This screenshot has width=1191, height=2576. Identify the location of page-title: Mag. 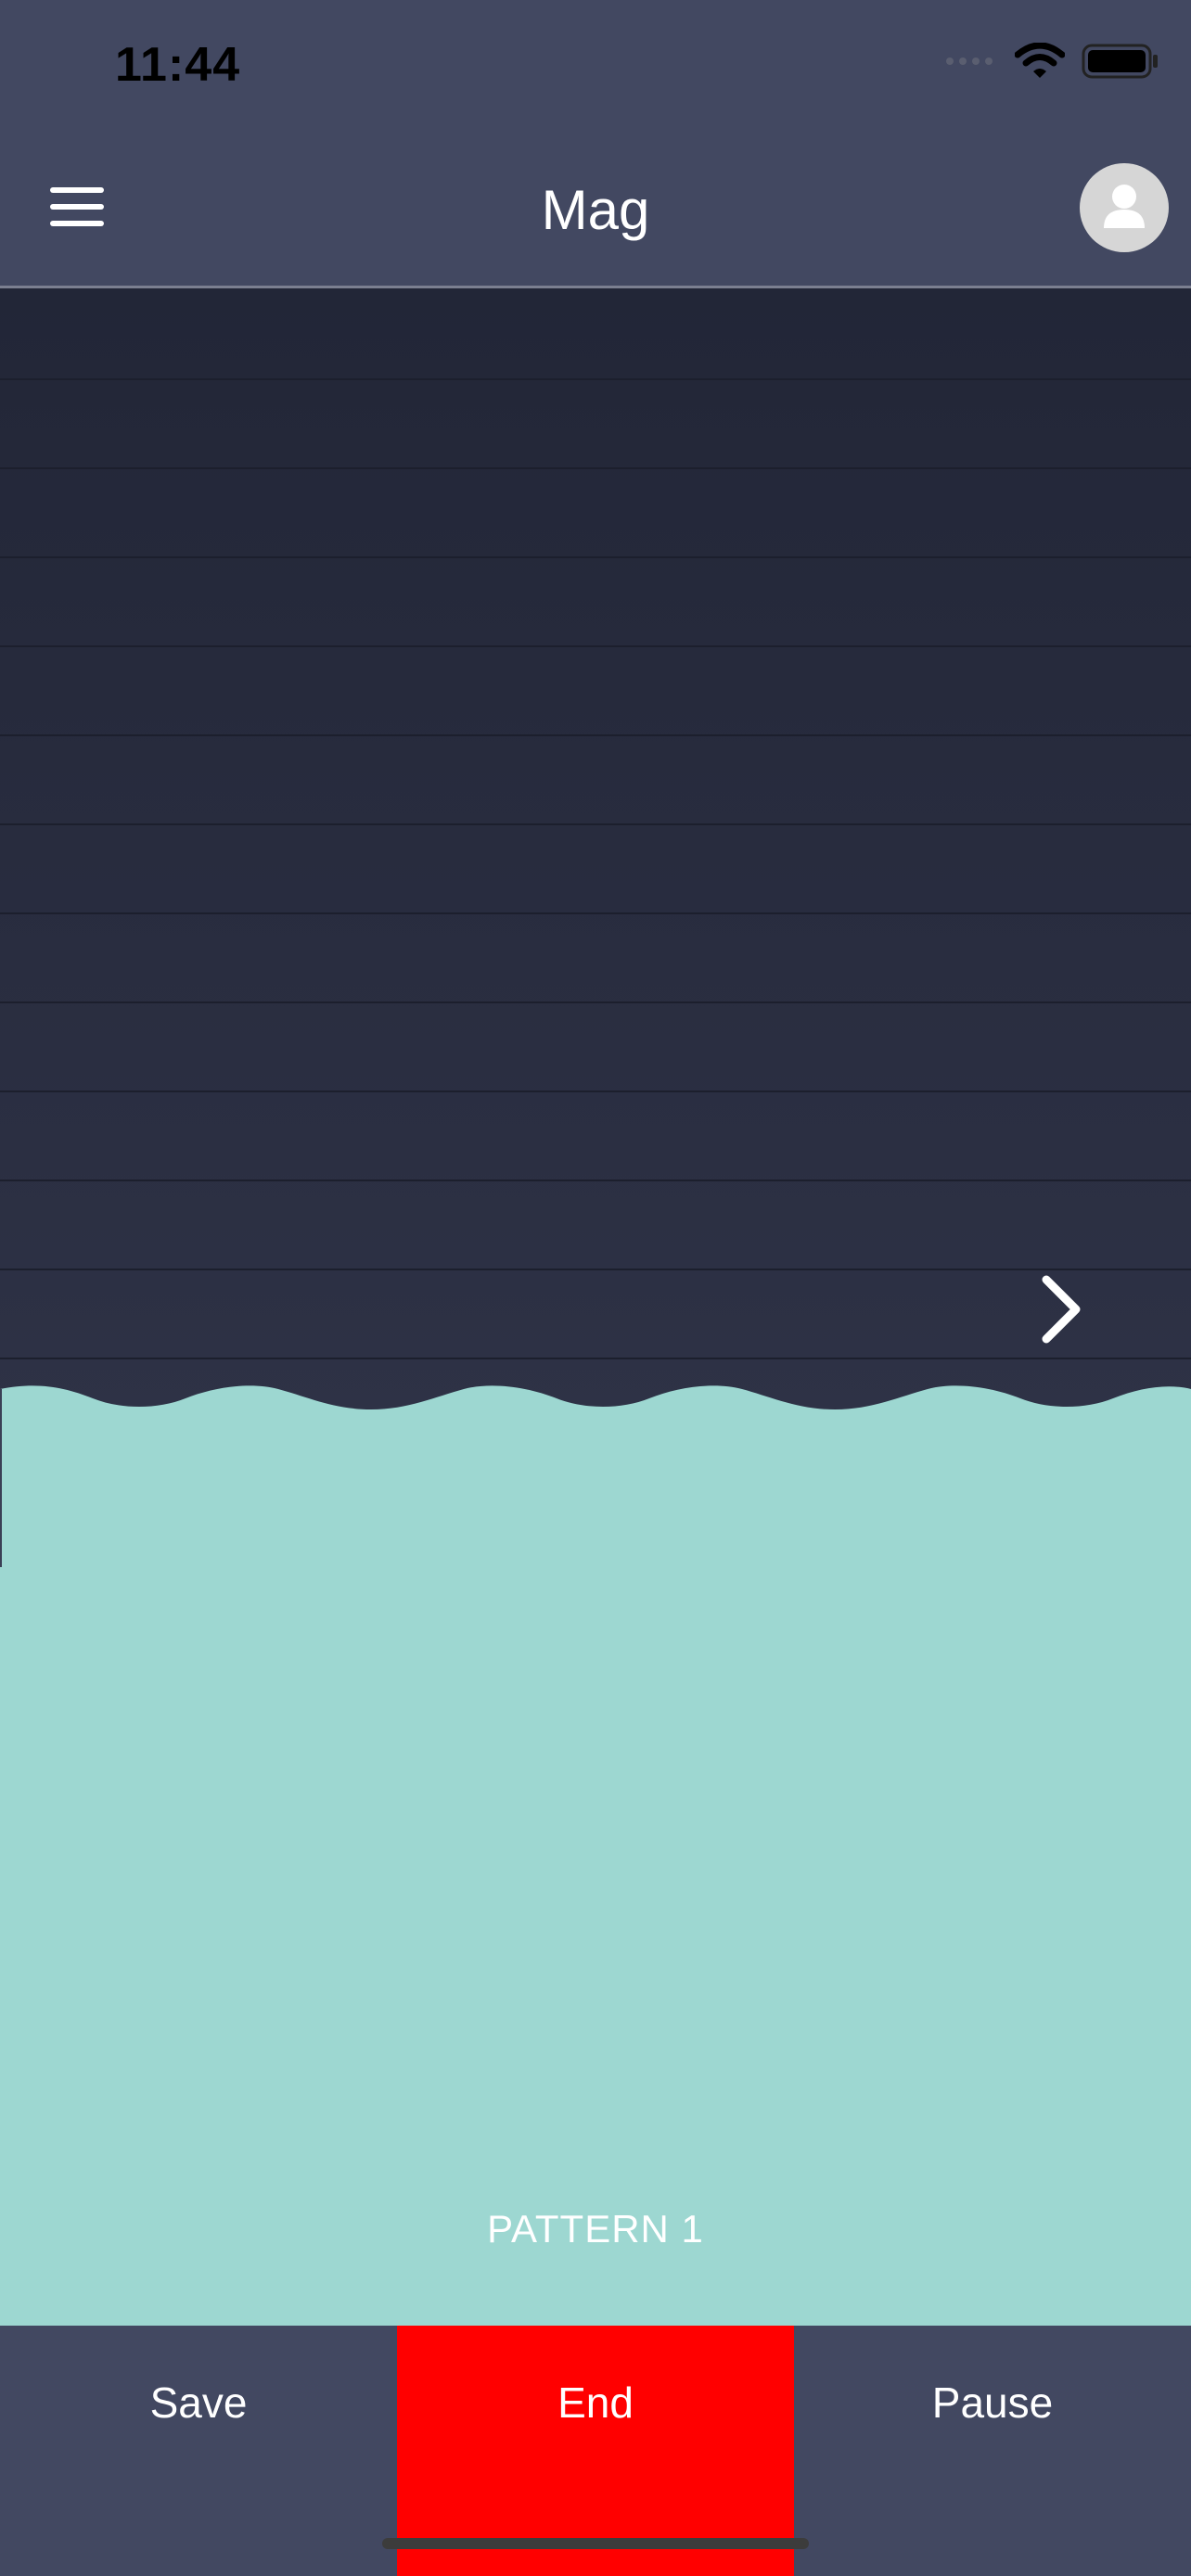
(595, 210).